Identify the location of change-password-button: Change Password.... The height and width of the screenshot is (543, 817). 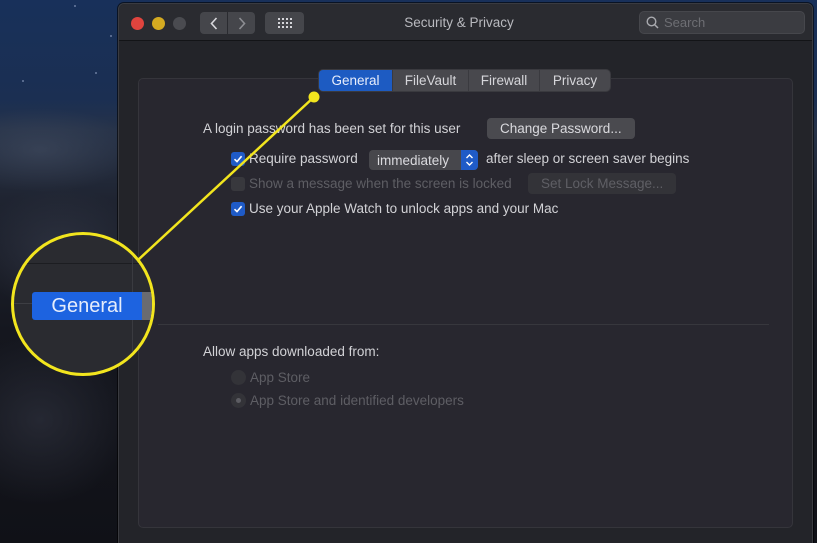
(561, 128).